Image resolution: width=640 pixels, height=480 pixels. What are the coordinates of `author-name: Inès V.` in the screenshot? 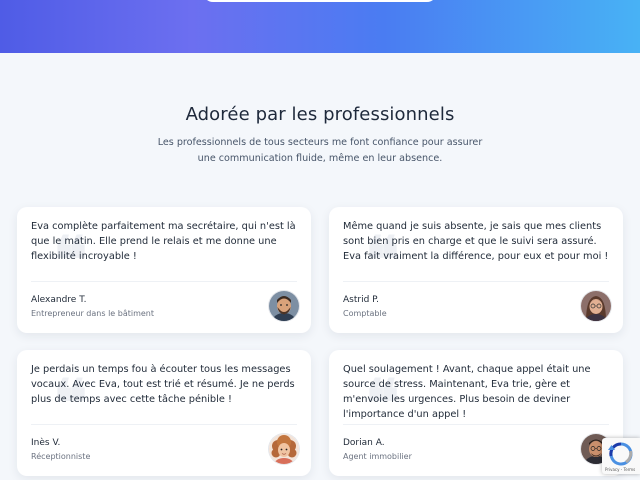 It's located at (46, 443).